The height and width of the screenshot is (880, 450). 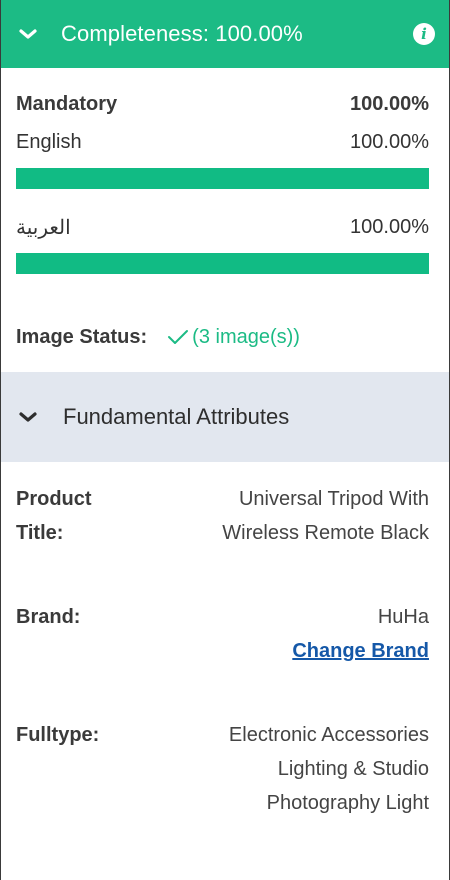 What do you see at coordinates (389, 103) in the screenshot?
I see `mandatory-value: 100.00%` at bounding box center [389, 103].